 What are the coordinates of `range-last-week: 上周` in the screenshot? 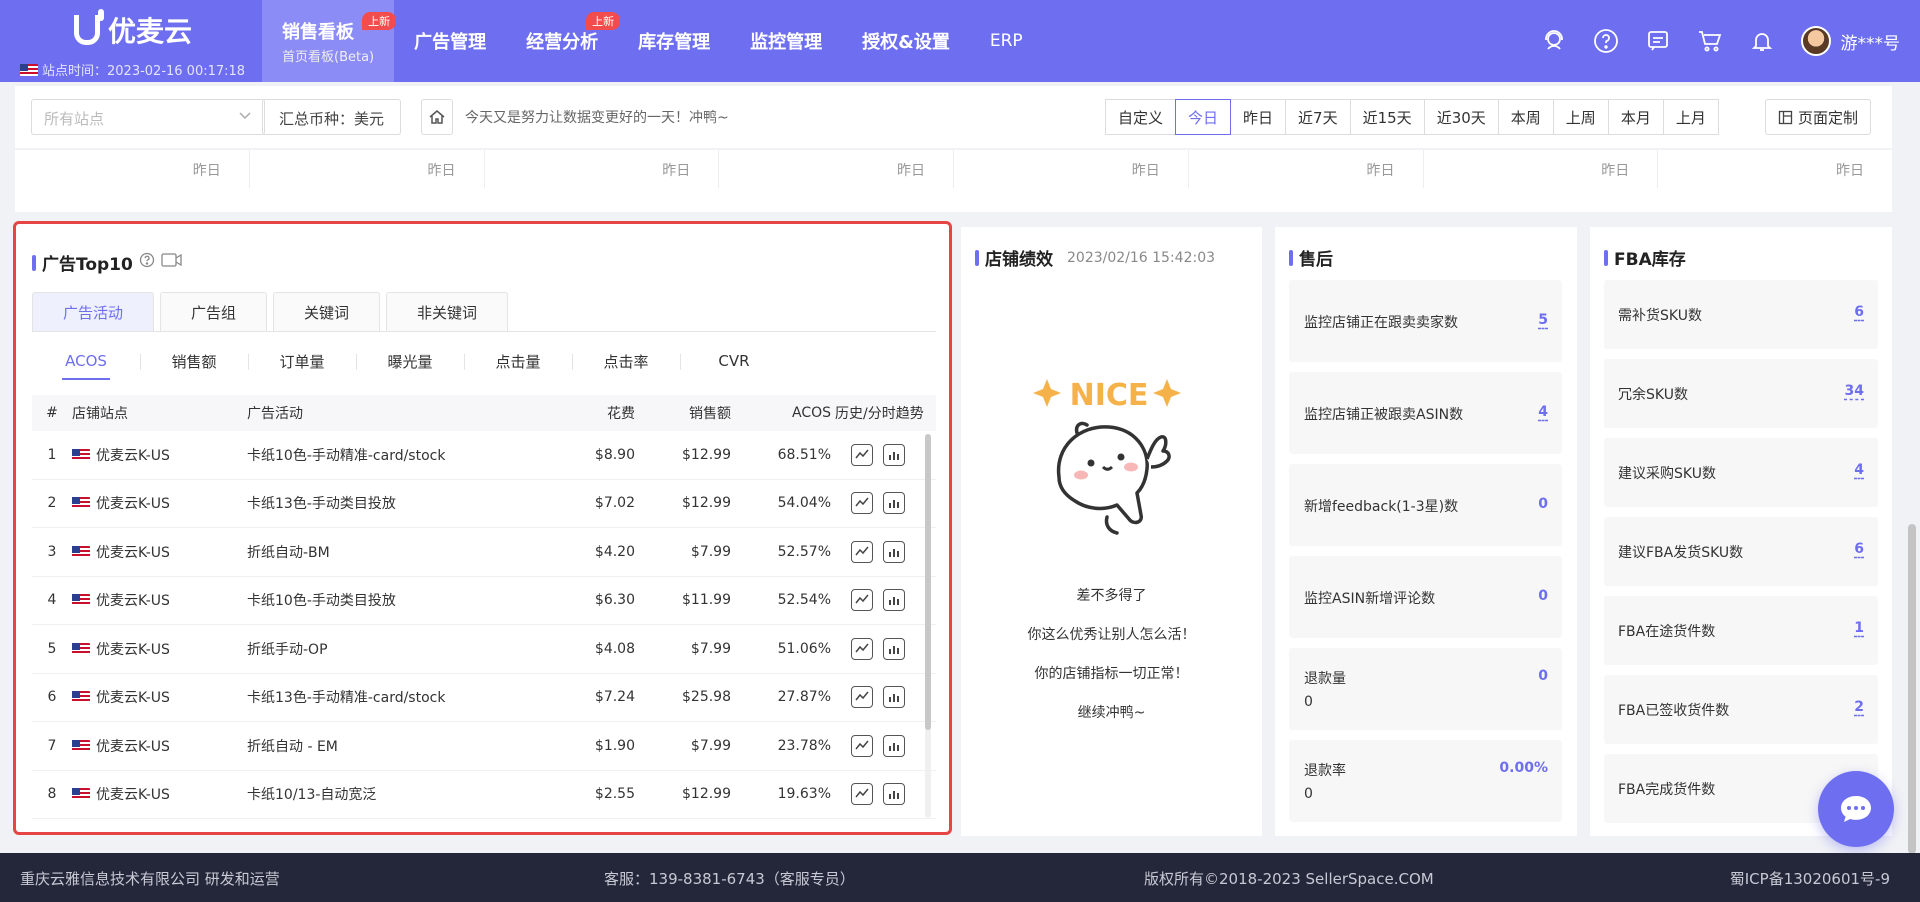 It's located at (1580, 117).